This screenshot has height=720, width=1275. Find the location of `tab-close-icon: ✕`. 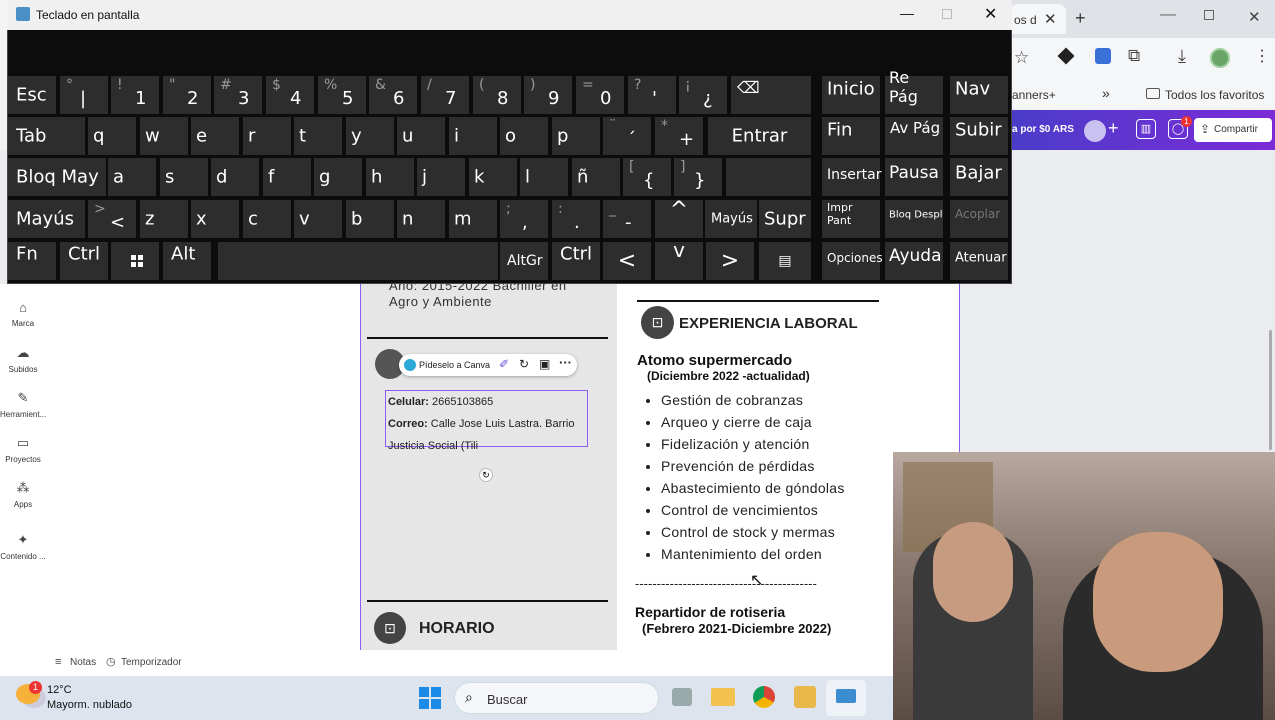

tab-close-icon: ✕ is located at coordinates (1050, 19).